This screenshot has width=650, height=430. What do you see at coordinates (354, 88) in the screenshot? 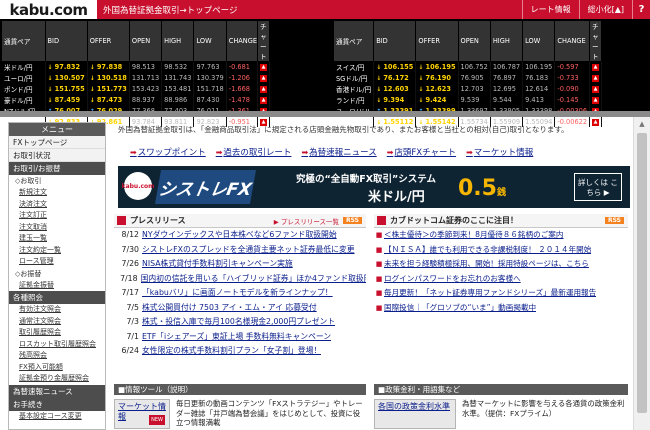
I see `currency-pair: 香港ドル/円` at bounding box center [354, 88].